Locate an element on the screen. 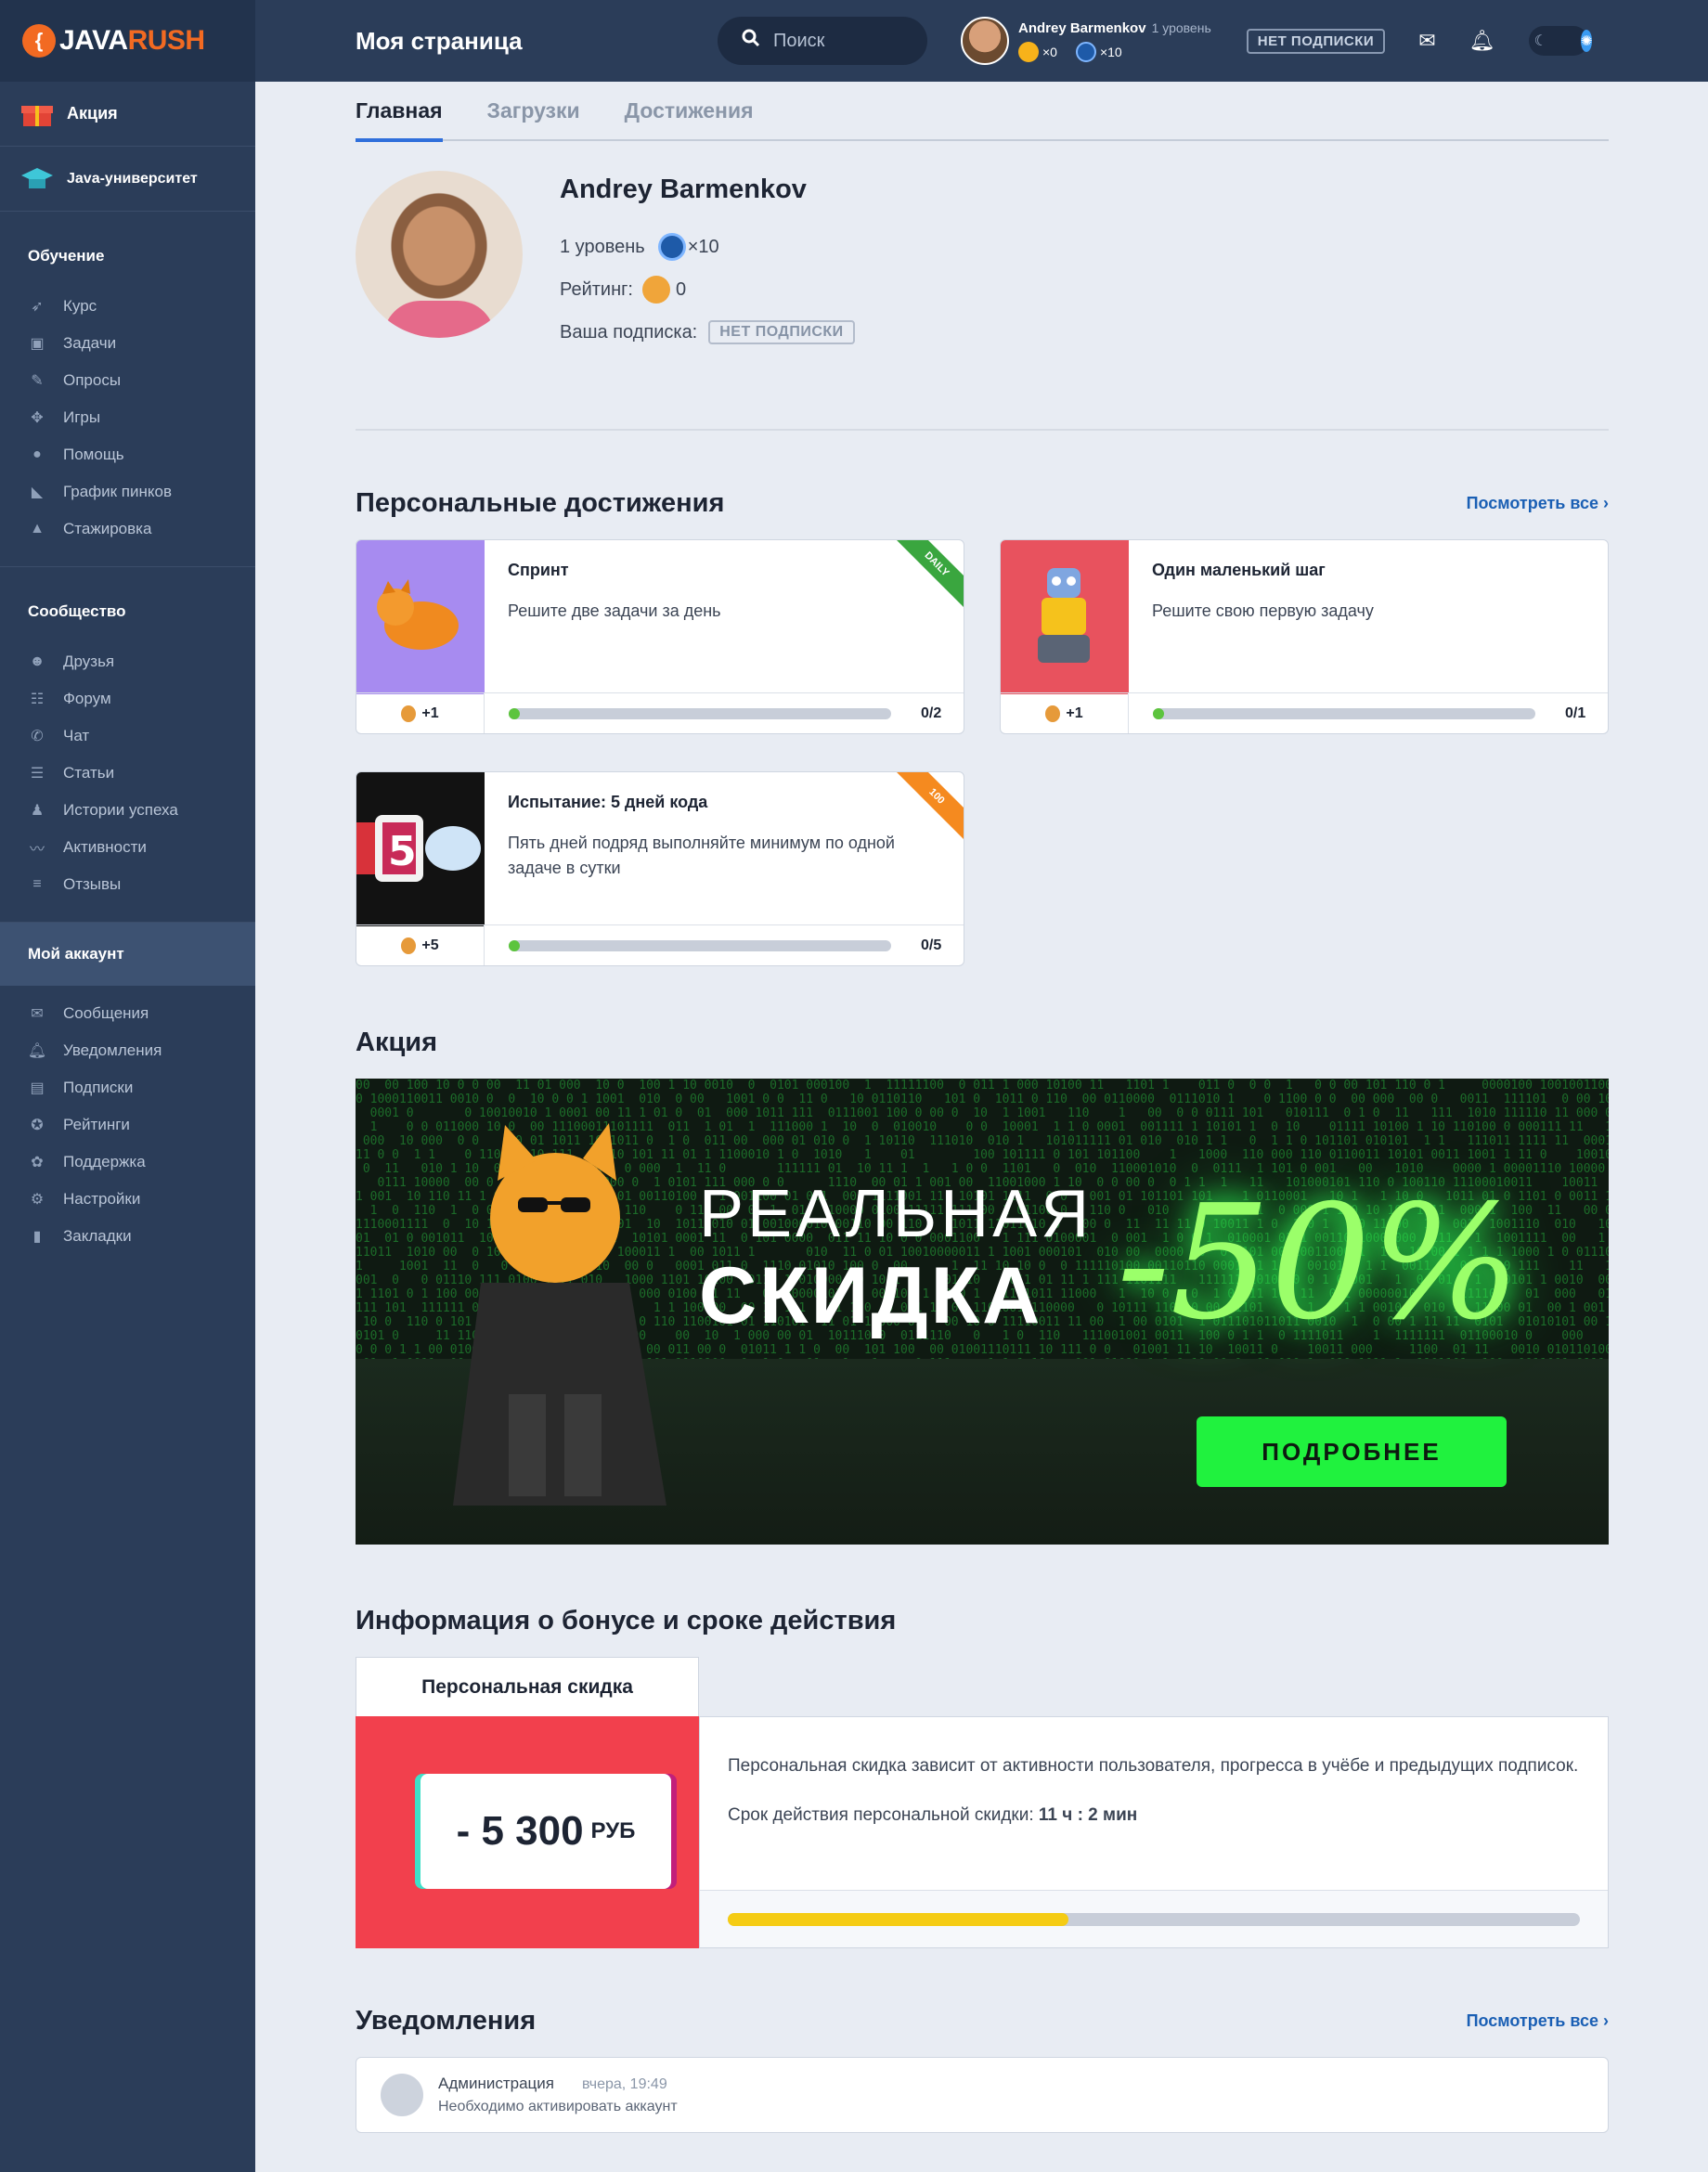 This screenshot has height=2172, width=1708. theme-toggle: ☾ ✺ is located at coordinates (1560, 41).